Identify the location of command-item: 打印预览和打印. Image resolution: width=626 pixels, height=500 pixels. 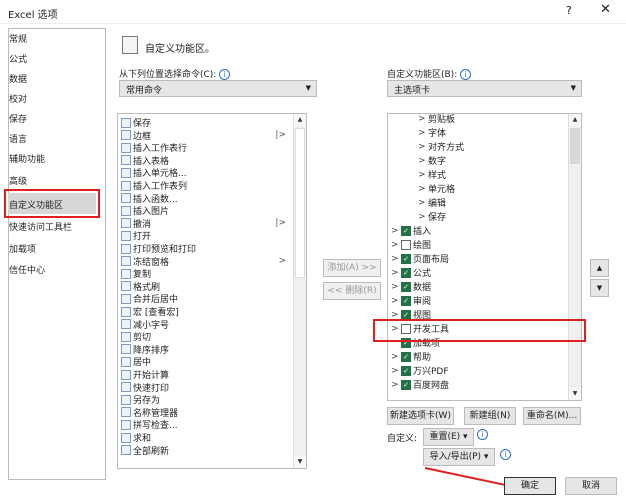
(206, 248).